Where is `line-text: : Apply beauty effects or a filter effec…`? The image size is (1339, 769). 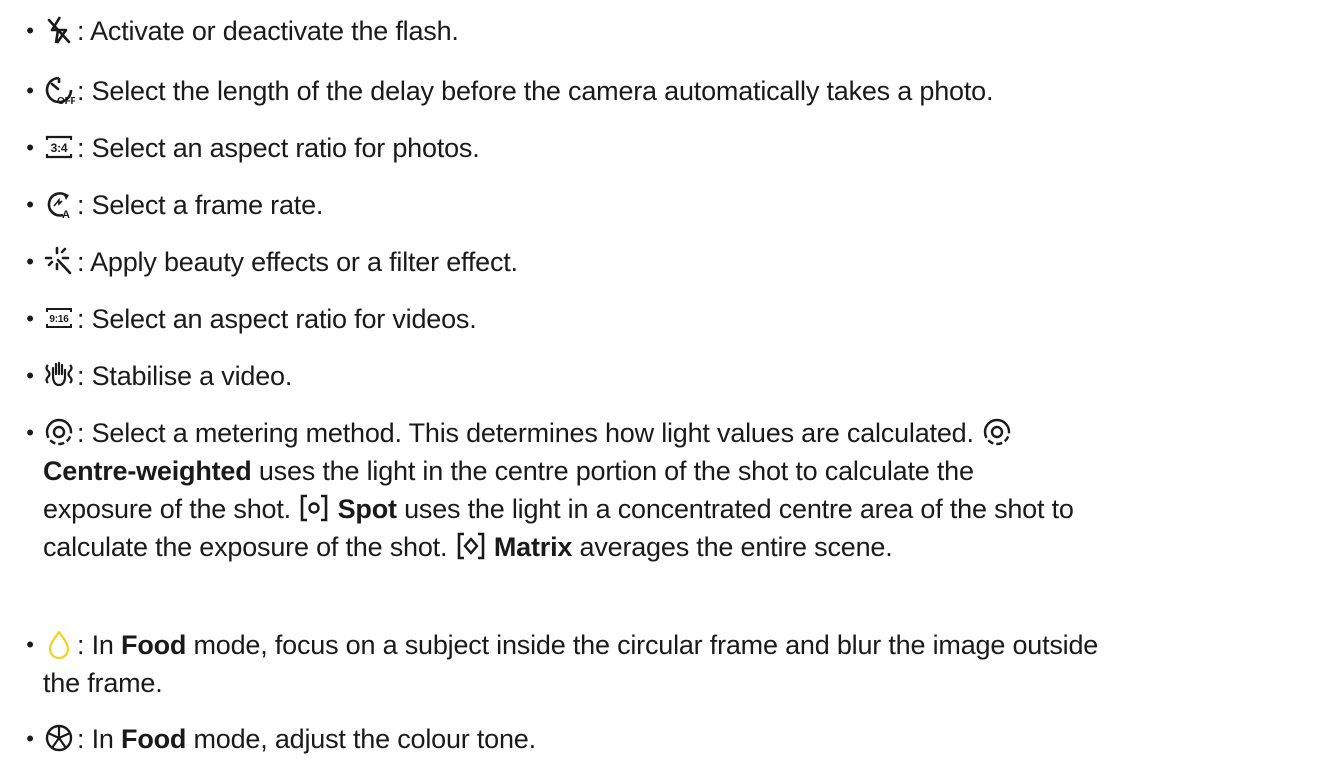
line-text: : Apply beauty effects or a filter effec… is located at coordinates (280, 262).